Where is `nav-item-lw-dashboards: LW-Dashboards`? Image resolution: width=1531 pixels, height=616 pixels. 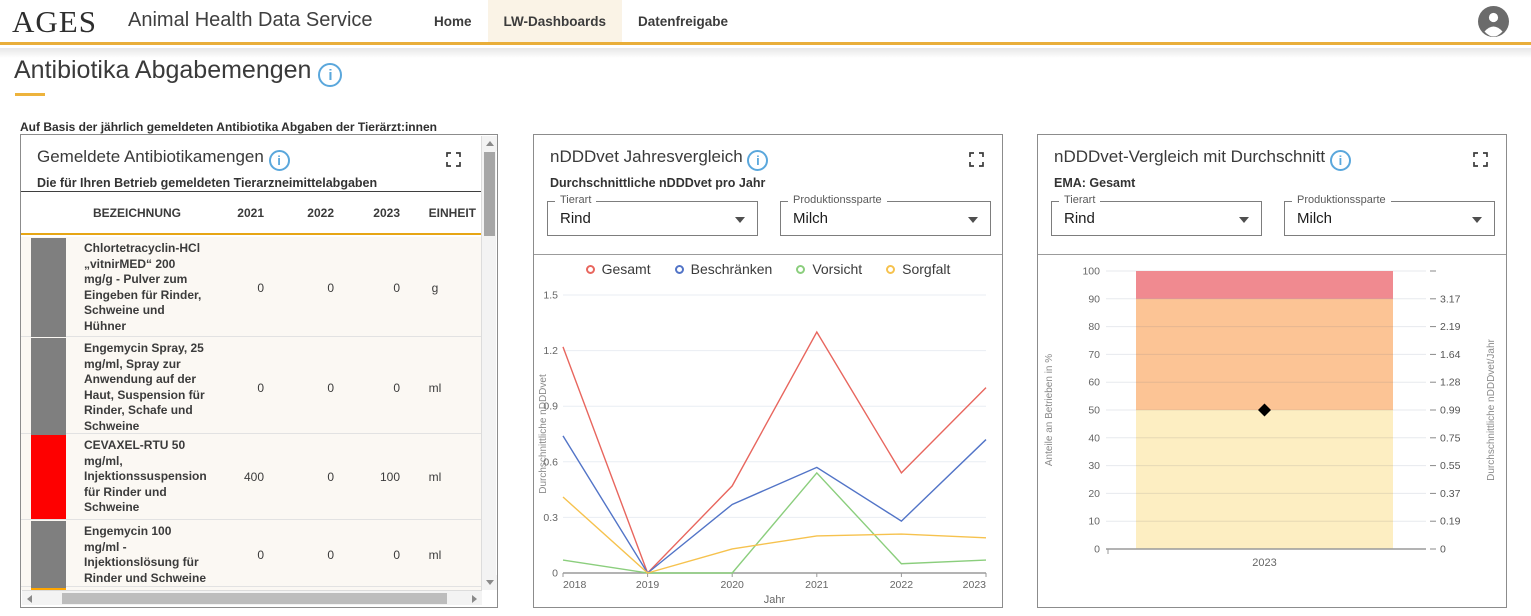
nav-item-lw-dashboards: LW-Dashboards is located at coordinates (555, 21).